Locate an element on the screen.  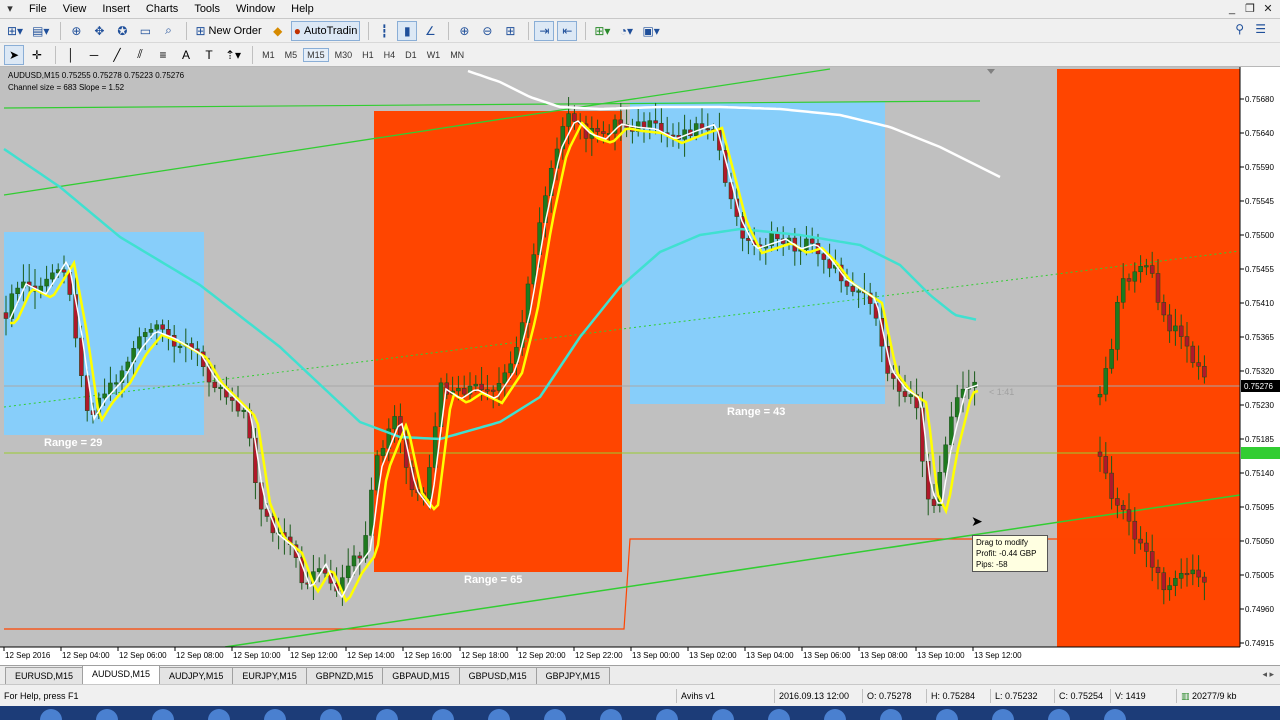
tab-gbpusd: GBPUSD,M15 is located at coordinates (497, 675).